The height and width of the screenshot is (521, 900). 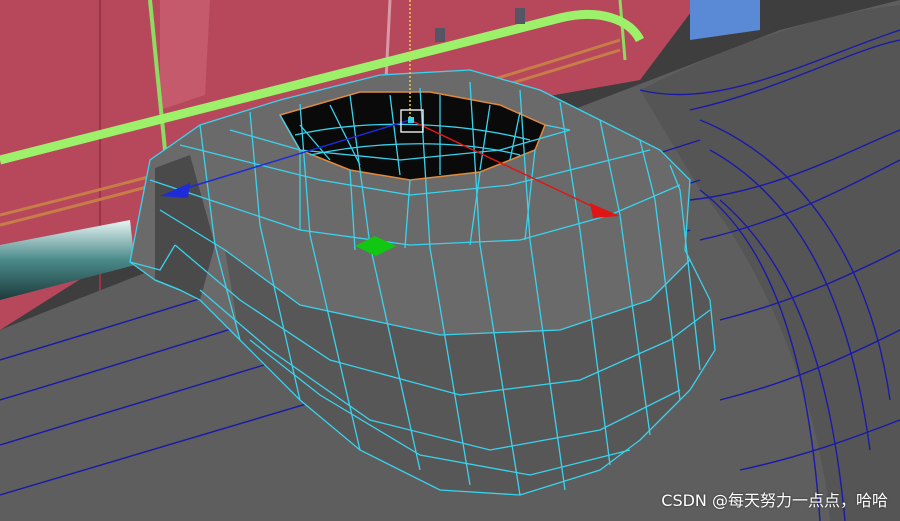 I want to click on watermark-text: CSDN @每天努力一点点，哈哈, so click(x=774, y=500).